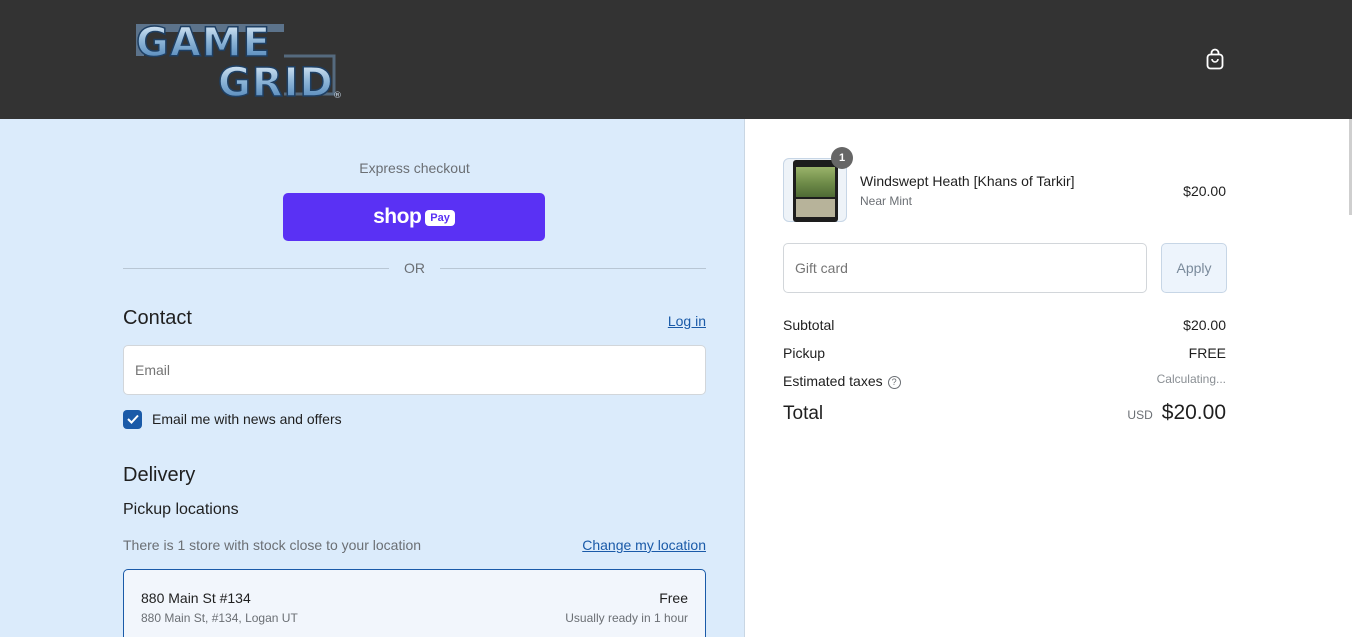 This screenshot has height=637, width=1352. I want to click on quantity-badge: 1, so click(842, 158).